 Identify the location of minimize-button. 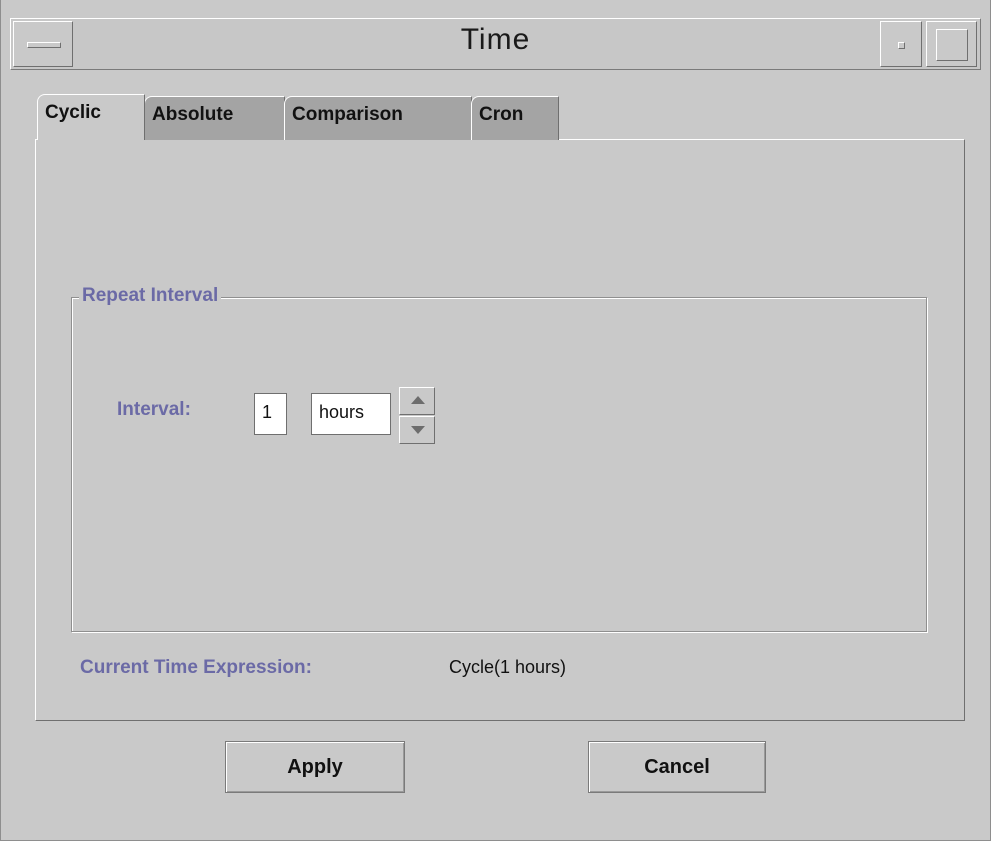
(901, 44).